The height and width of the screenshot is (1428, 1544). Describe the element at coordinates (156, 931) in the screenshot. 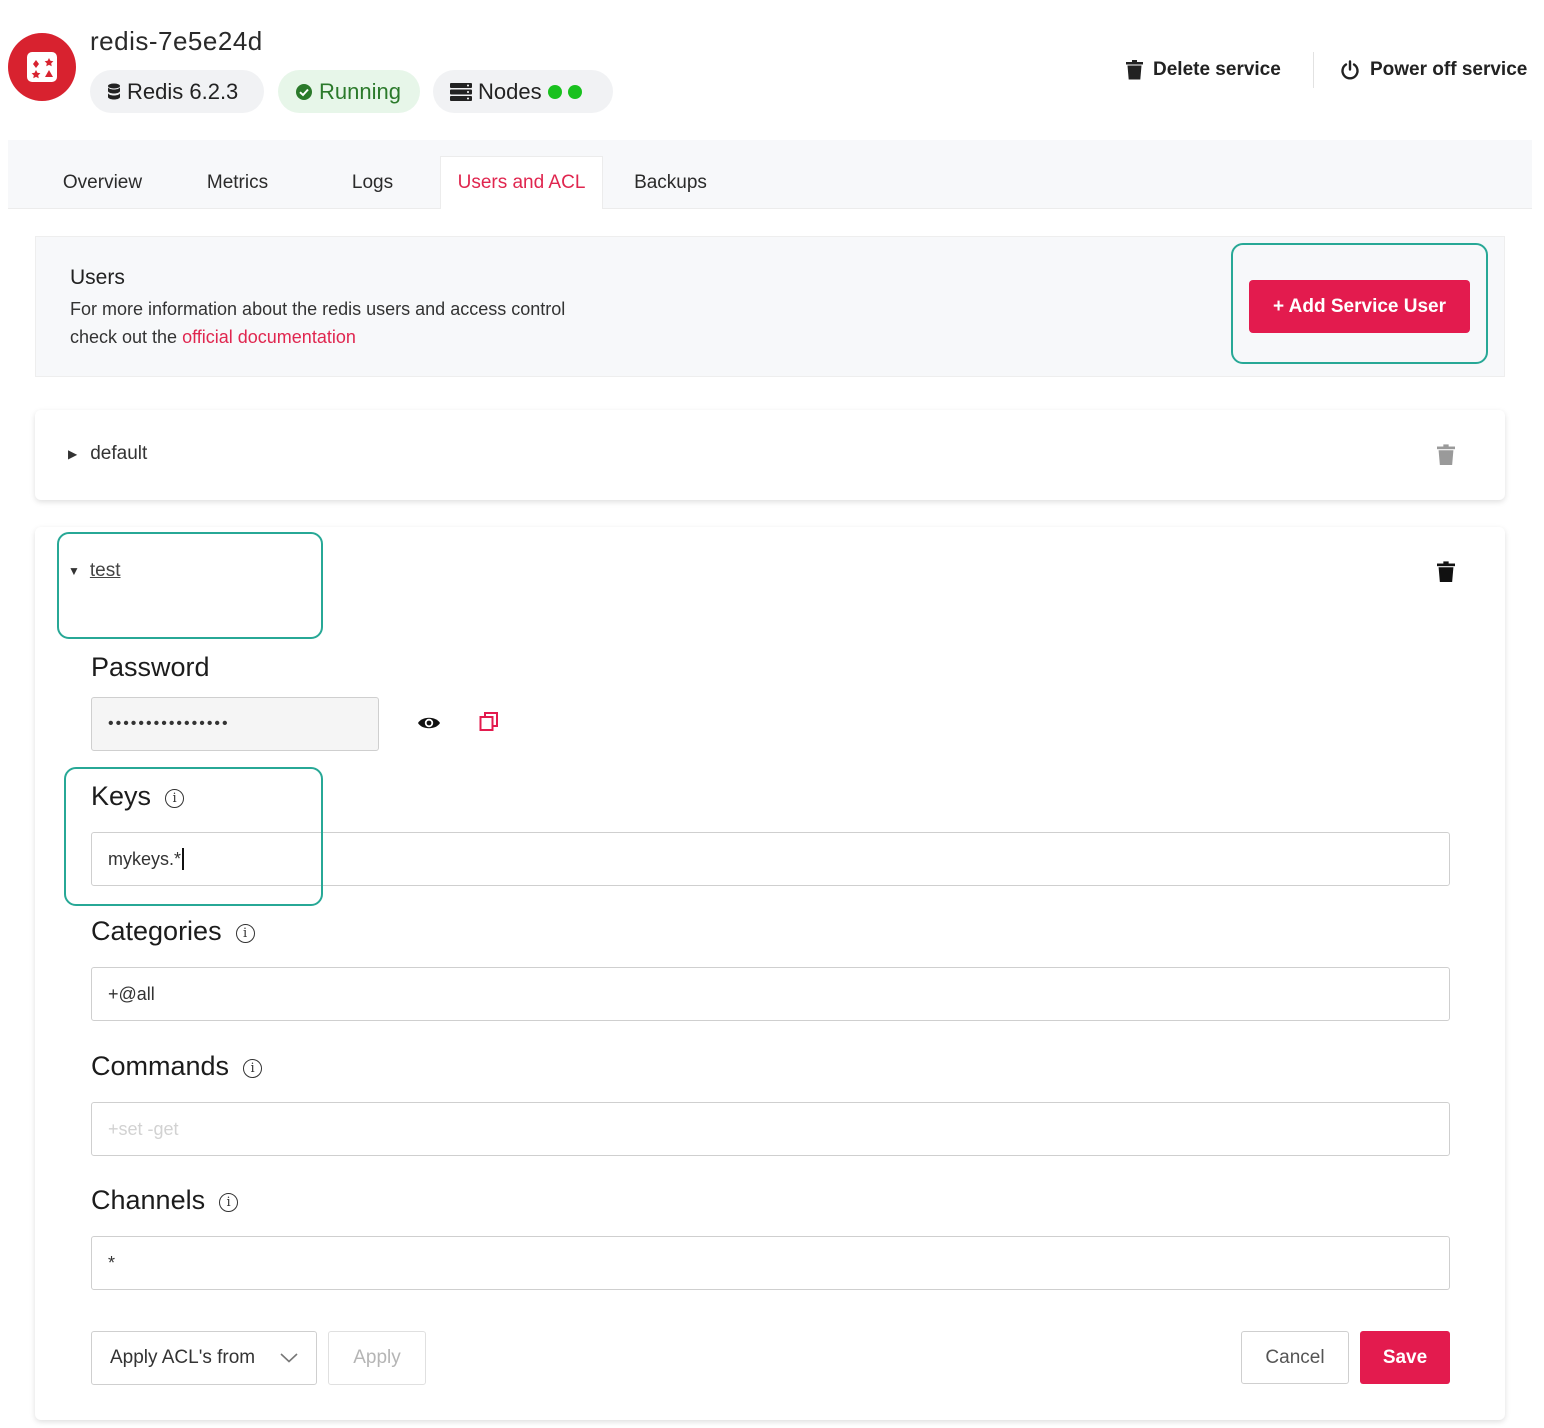

I see `categories-label-text: Categories` at that location.